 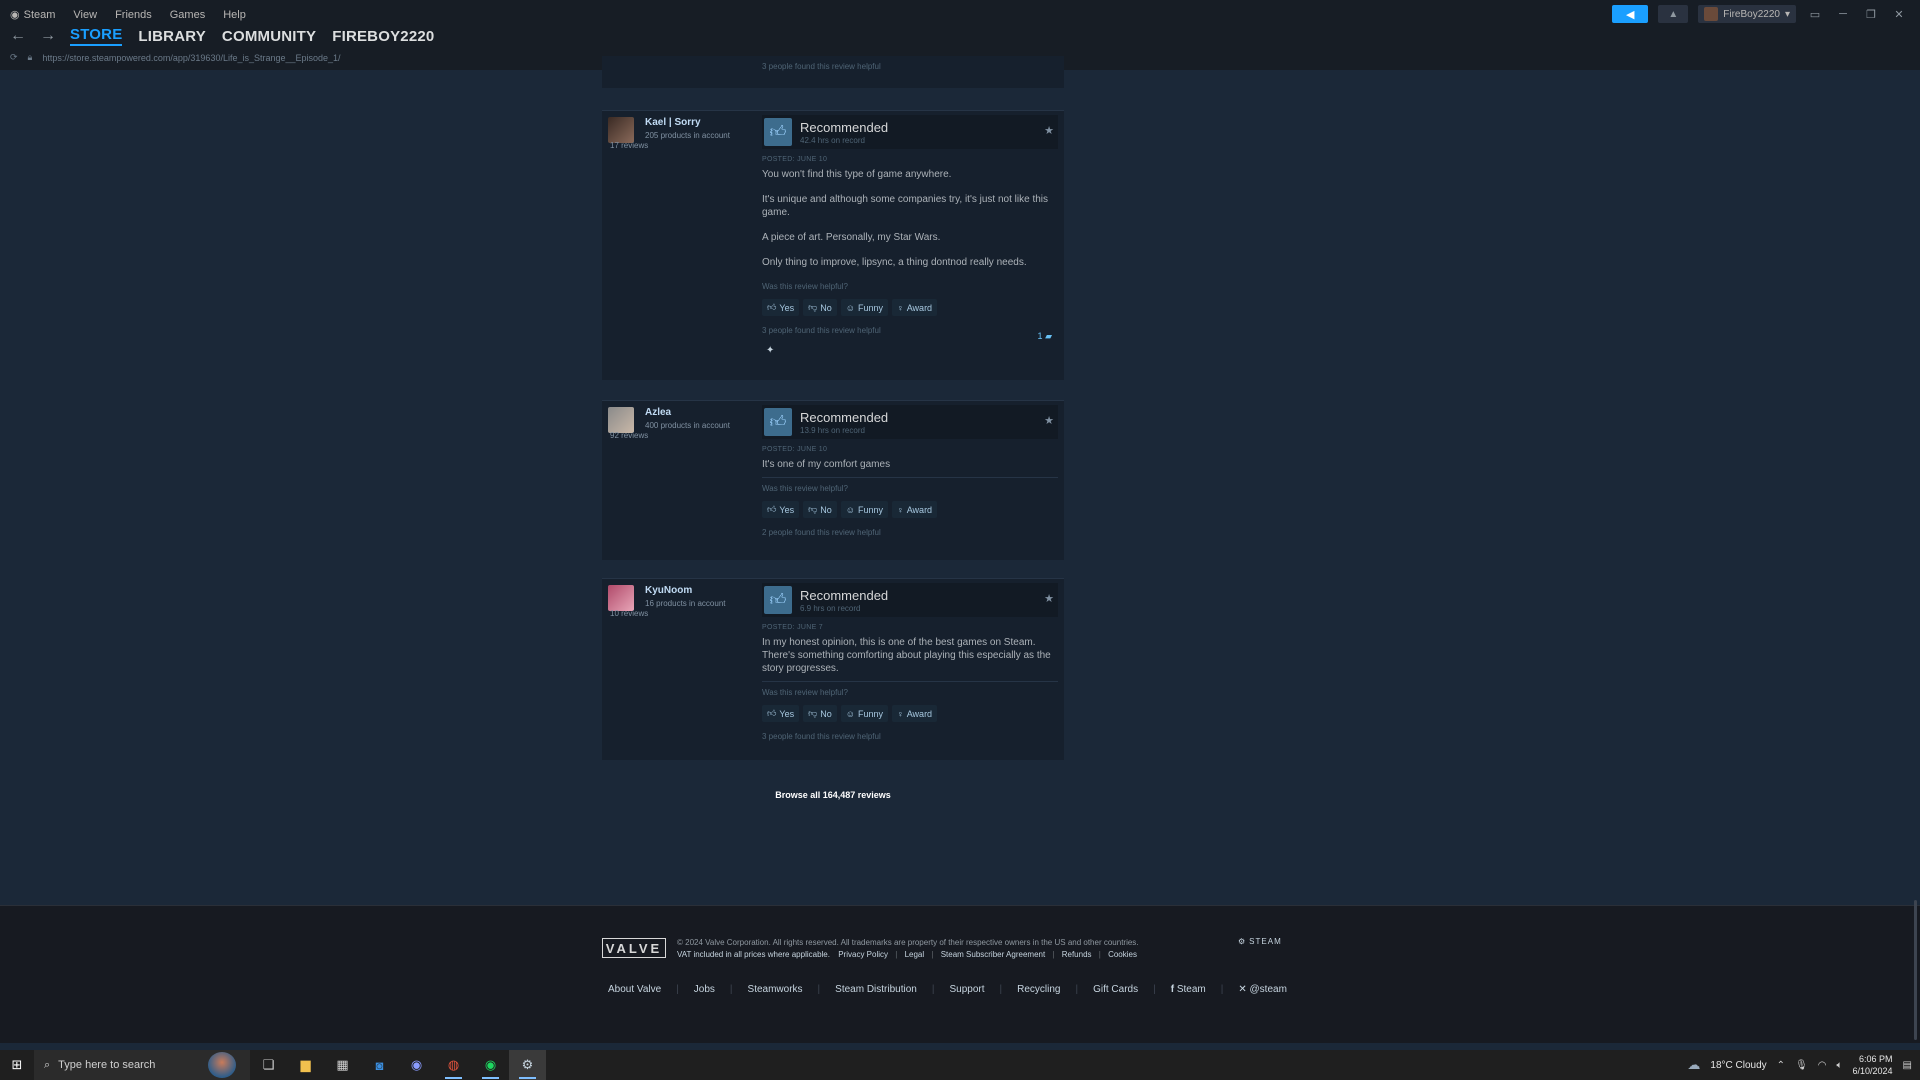 I want to click on file-explorer-icon: ▆, so click(x=305, y=1065).